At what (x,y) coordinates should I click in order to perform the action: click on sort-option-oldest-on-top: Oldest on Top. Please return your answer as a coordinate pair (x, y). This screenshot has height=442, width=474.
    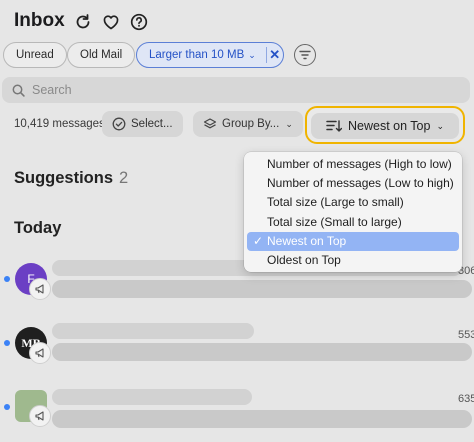
    Looking at the image, I should click on (353, 260).